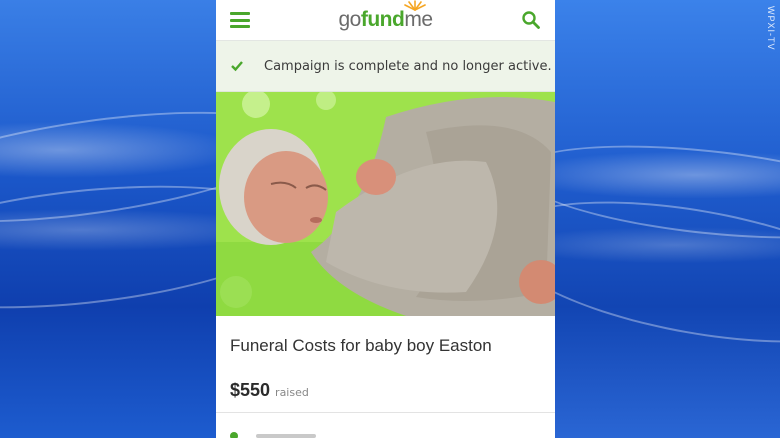 The width and height of the screenshot is (780, 438). Describe the element at coordinates (392, 346) in the screenshot. I see `campaign-title: Funeral Costs for baby boy Easton` at that location.